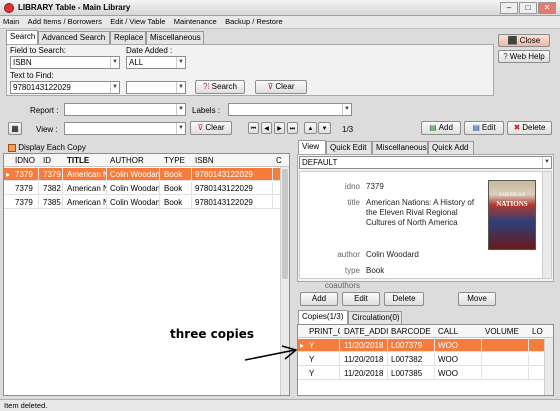 The width and height of the screenshot is (560, 411). What do you see at coordinates (425, 359) in the screenshot?
I see `copy-row: Y 11/20/2018 L007382 WOO` at bounding box center [425, 359].